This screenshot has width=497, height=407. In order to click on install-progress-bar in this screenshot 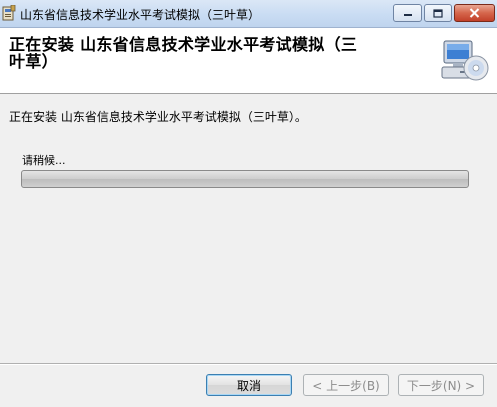, I will do `click(245, 179)`.